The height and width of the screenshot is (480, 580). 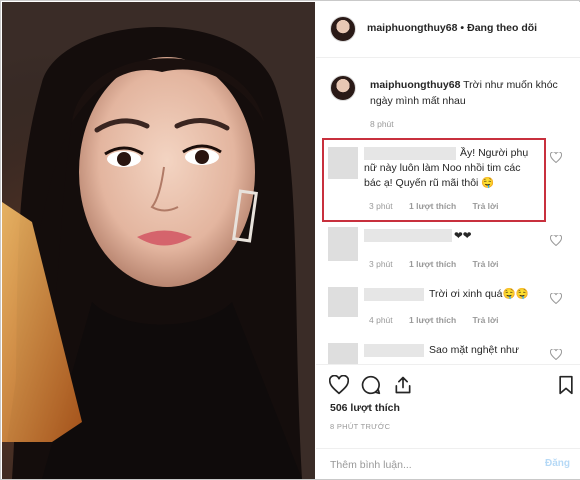 I want to click on comment-text: ❤❤, so click(x=463, y=236).